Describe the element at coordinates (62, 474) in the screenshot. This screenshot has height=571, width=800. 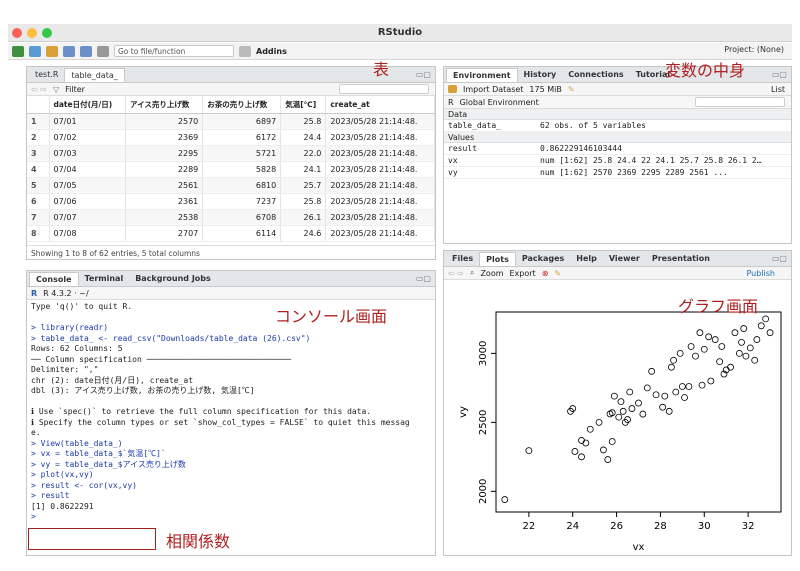
I see `console-line: > plot(vx,vy)` at that location.